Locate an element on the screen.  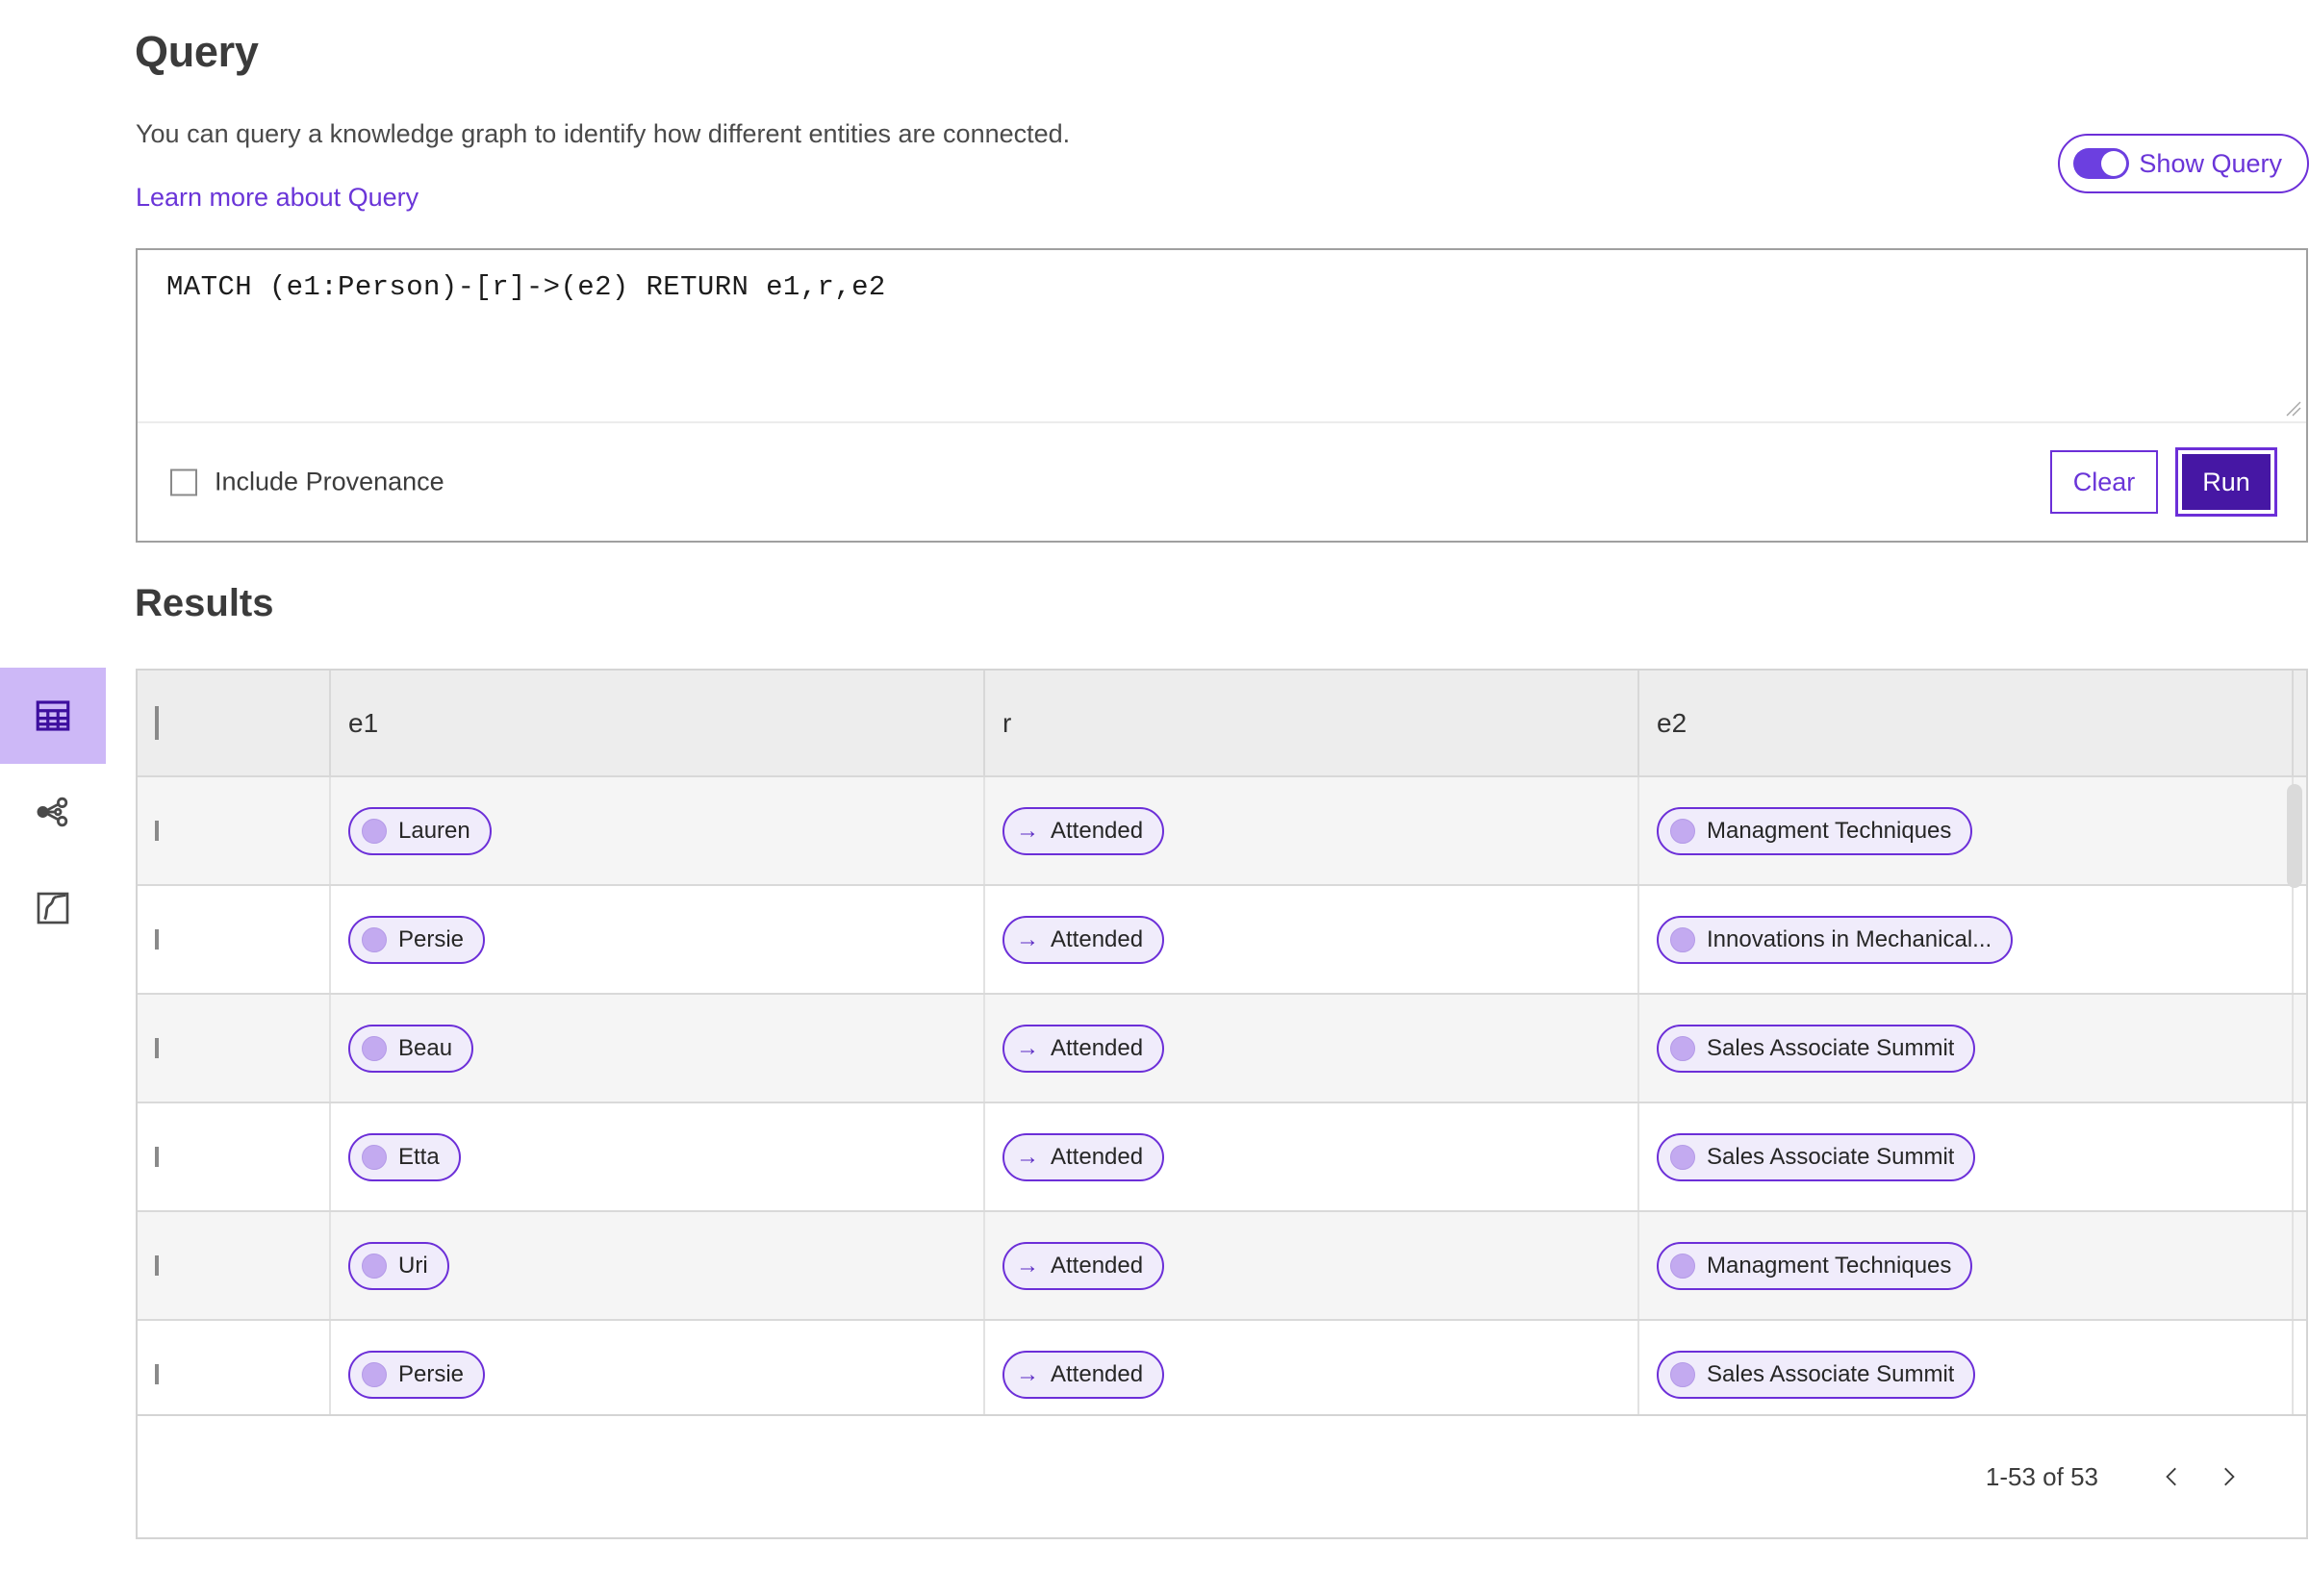
sidebar-item-map-view is located at coordinates (53, 908).